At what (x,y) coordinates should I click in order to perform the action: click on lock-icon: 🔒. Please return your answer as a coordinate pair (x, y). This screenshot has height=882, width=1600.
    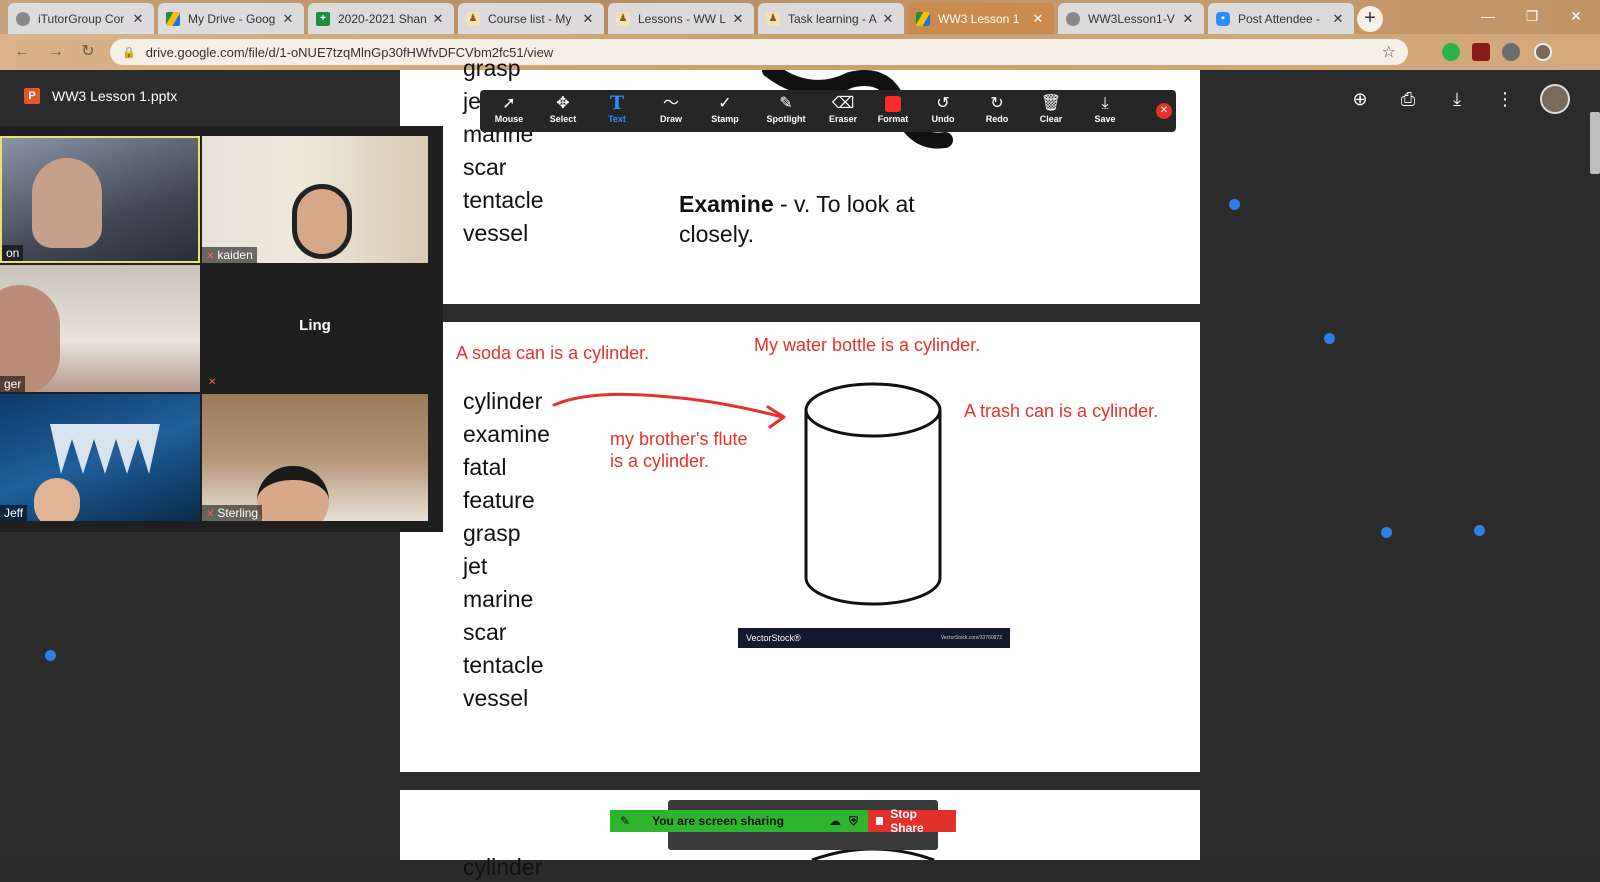
    Looking at the image, I should click on (129, 52).